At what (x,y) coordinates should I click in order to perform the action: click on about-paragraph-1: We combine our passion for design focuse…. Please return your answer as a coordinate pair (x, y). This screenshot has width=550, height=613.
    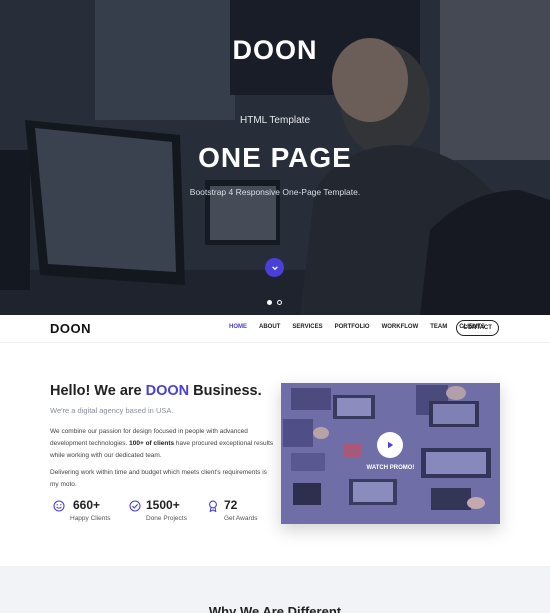
    Looking at the image, I should click on (162, 444).